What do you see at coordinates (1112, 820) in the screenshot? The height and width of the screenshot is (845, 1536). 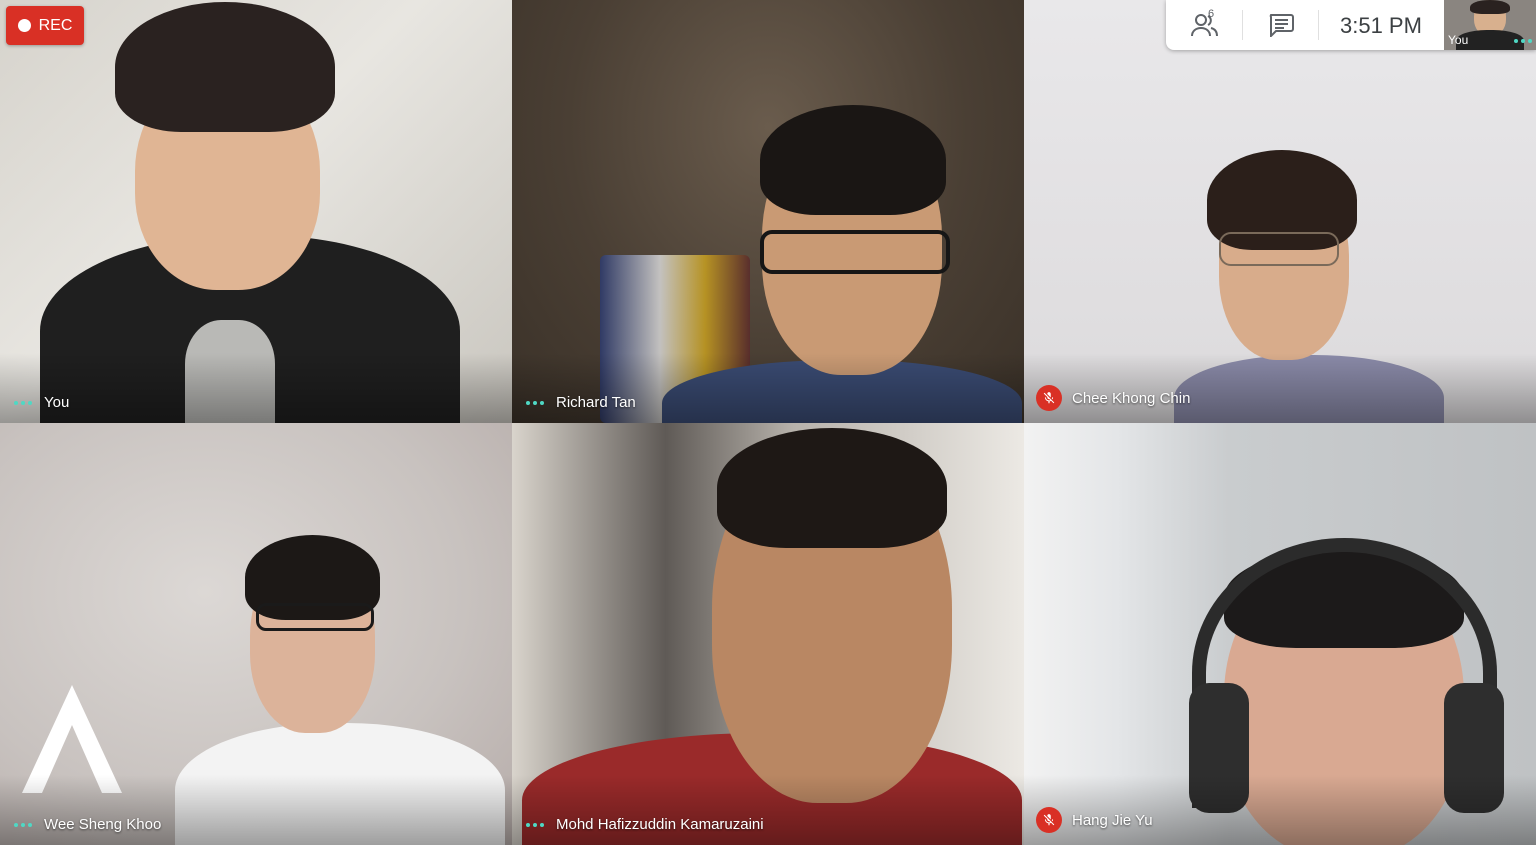 I see `participant-name: Hang Jie Yu` at bounding box center [1112, 820].